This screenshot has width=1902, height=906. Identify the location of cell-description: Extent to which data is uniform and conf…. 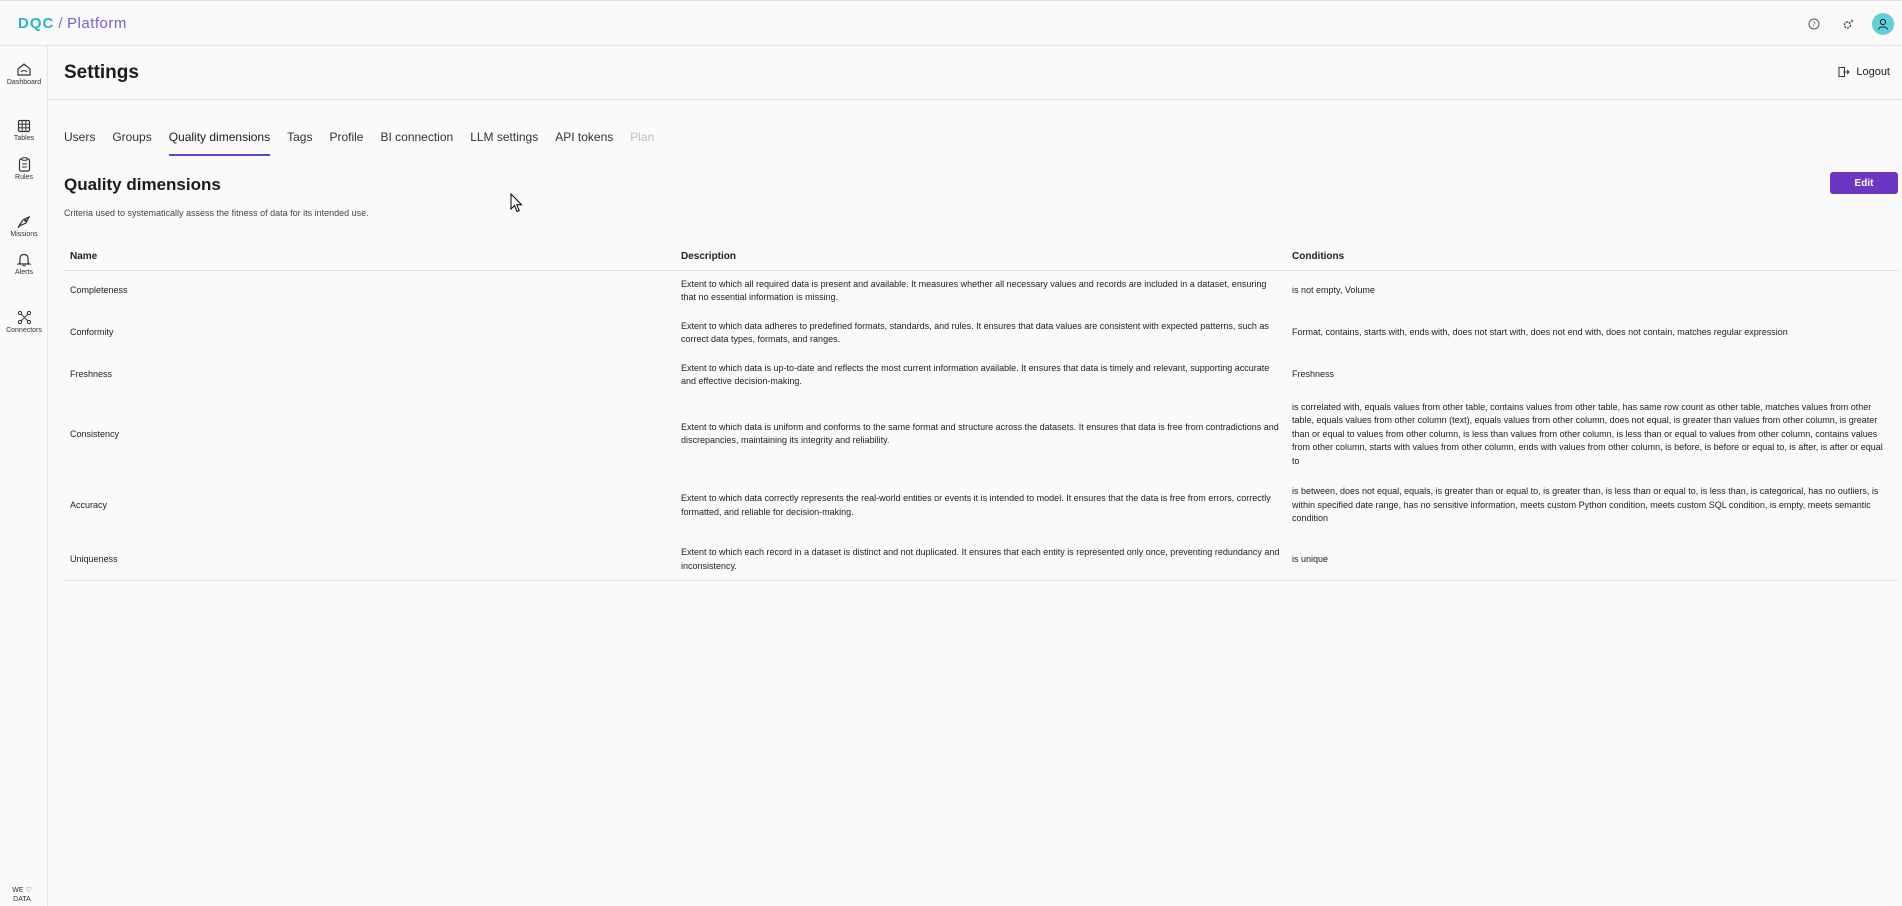
(980, 433).